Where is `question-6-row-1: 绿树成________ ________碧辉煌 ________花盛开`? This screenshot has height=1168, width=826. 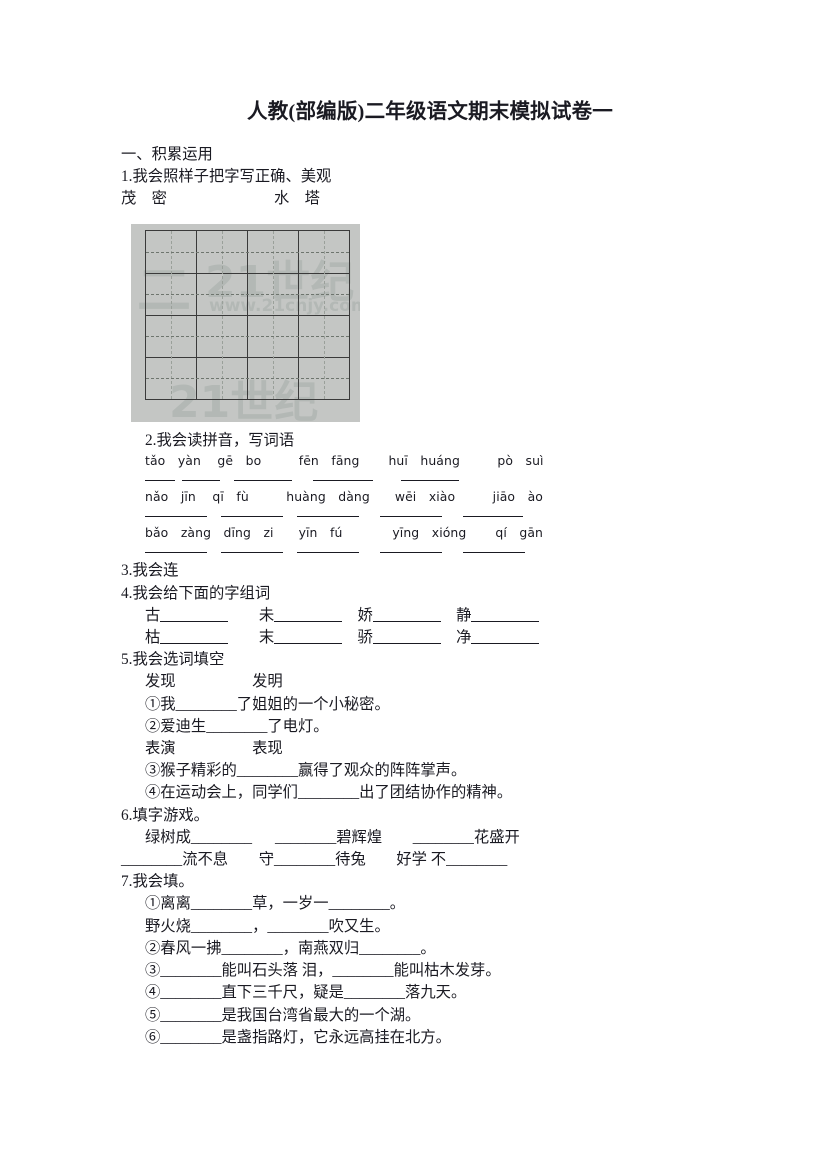
question-6-row-1: 绿树成________ ________碧辉煌 ________花盛开 is located at coordinates (421, 838).